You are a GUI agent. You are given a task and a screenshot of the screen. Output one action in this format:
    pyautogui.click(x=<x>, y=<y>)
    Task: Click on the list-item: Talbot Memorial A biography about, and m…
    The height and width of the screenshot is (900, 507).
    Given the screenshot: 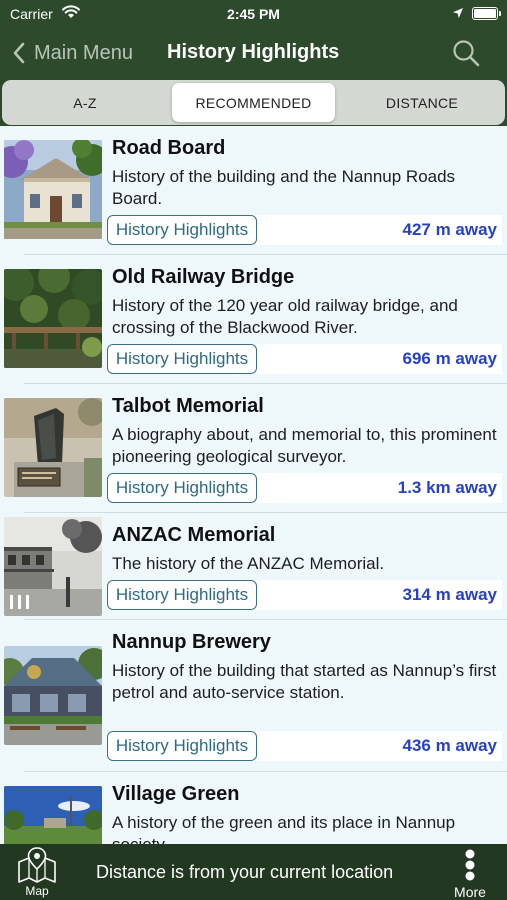 What is the action you would take?
    pyautogui.click(x=253, y=448)
    